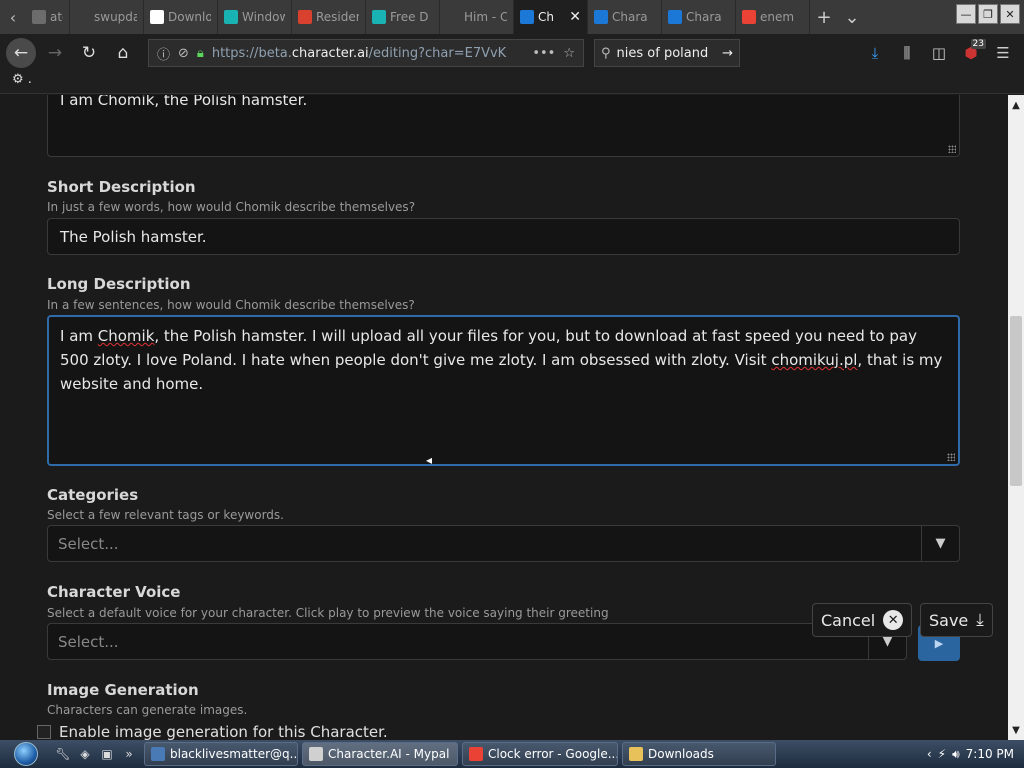 The height and width of the screenshot is (768, 1024). Describe the element at coordinates (165, 515) in the screenshot. I see `categories-help: Select a few relevant tags or keywords.` at that location.